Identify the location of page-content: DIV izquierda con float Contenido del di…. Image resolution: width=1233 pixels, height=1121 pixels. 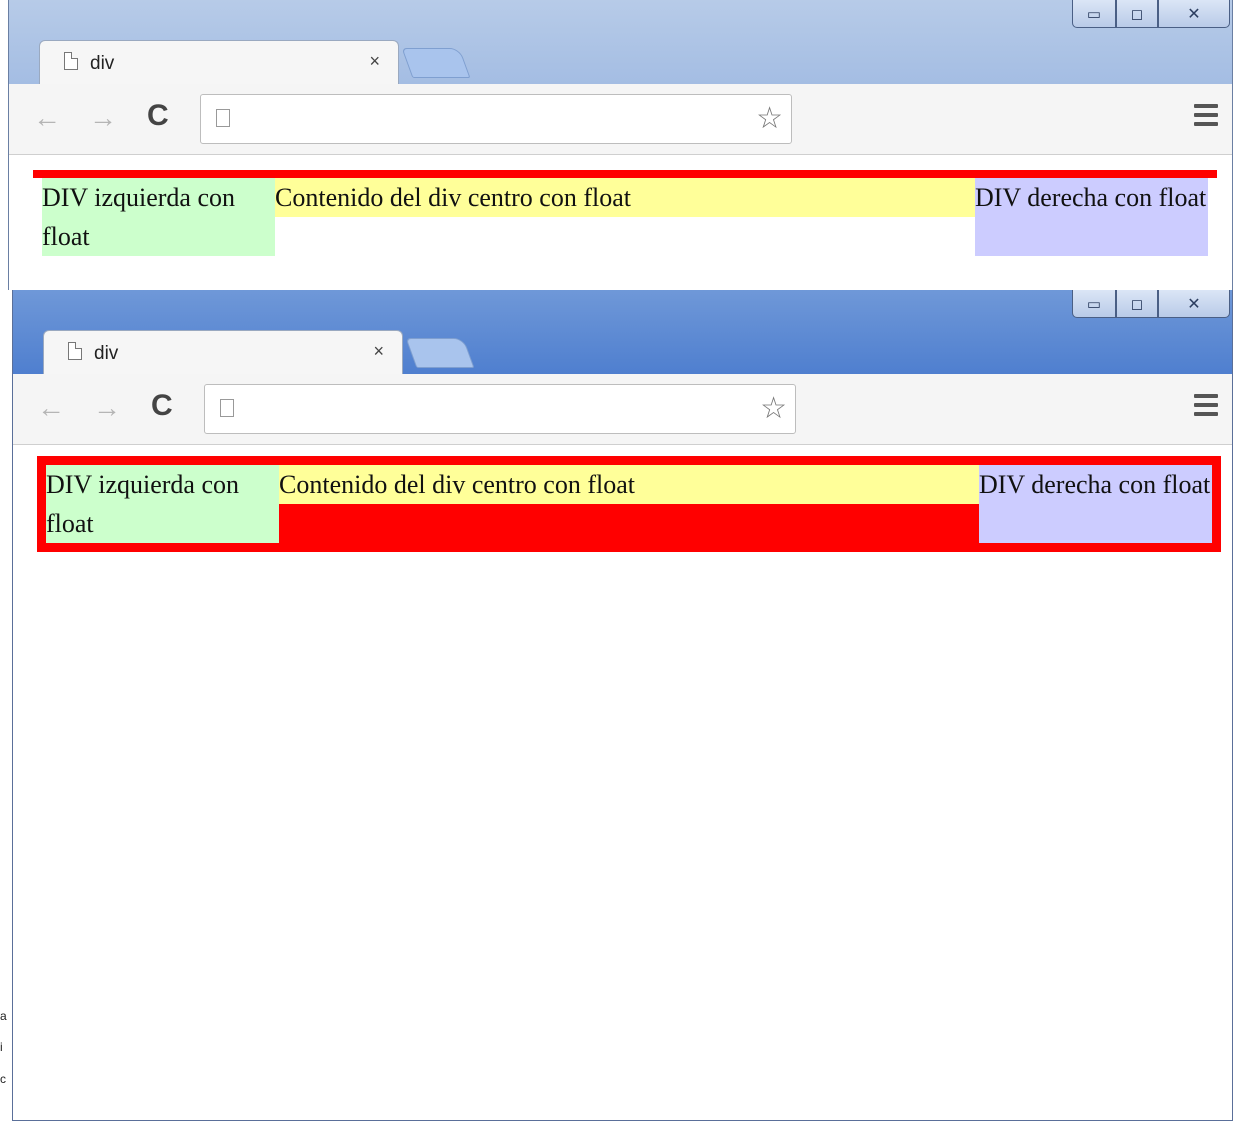
(620, 222).